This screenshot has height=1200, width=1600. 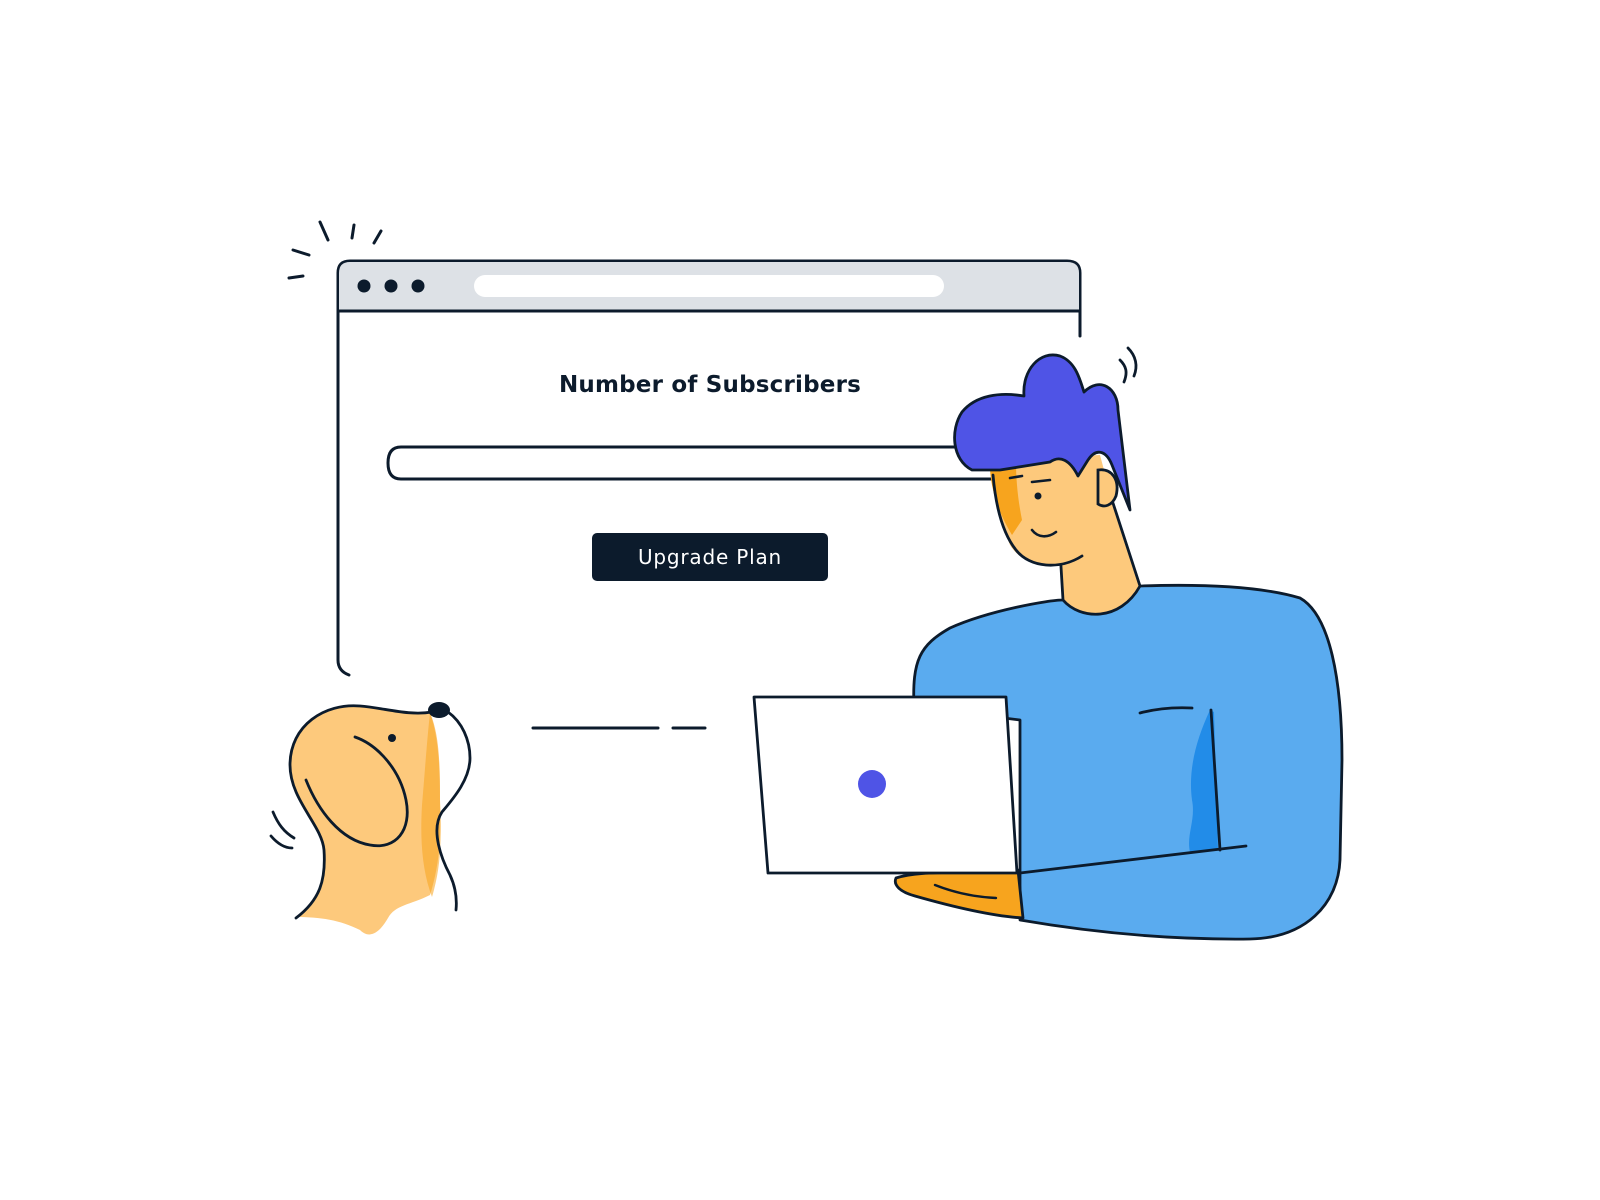 What do you see at coordinates (1107, 488) in the screenshot?
I see `ear` at bounding box center [1107, 488].